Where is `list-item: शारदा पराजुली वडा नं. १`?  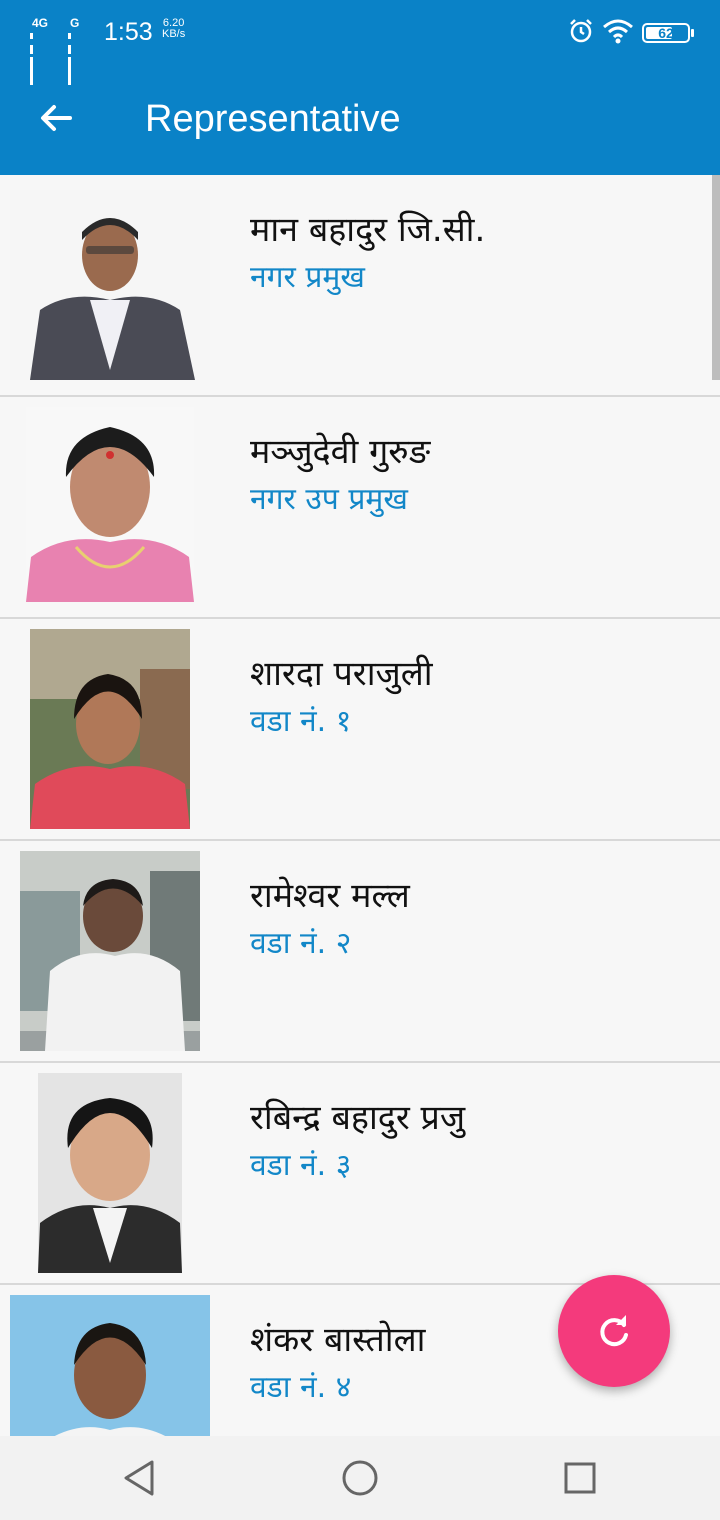 list-item: शारदा पराजुली वडा नं. १ is located at coordinates (360, 730).